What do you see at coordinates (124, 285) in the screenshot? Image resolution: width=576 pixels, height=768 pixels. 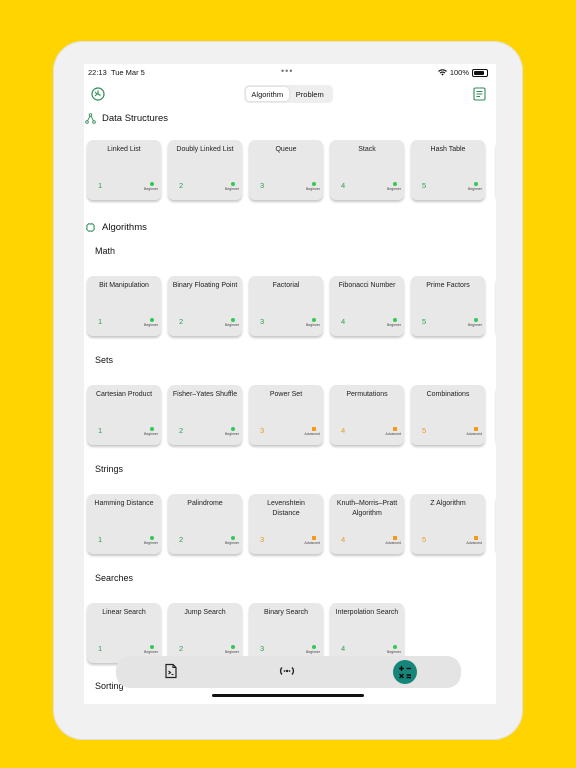 I see `card-title: Bit Manipulation` at bounding box center [124, 285].